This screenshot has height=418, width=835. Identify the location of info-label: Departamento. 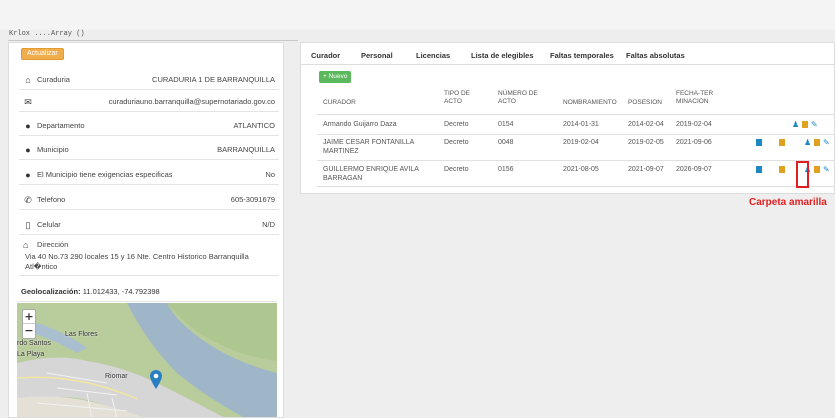
(61, 125).